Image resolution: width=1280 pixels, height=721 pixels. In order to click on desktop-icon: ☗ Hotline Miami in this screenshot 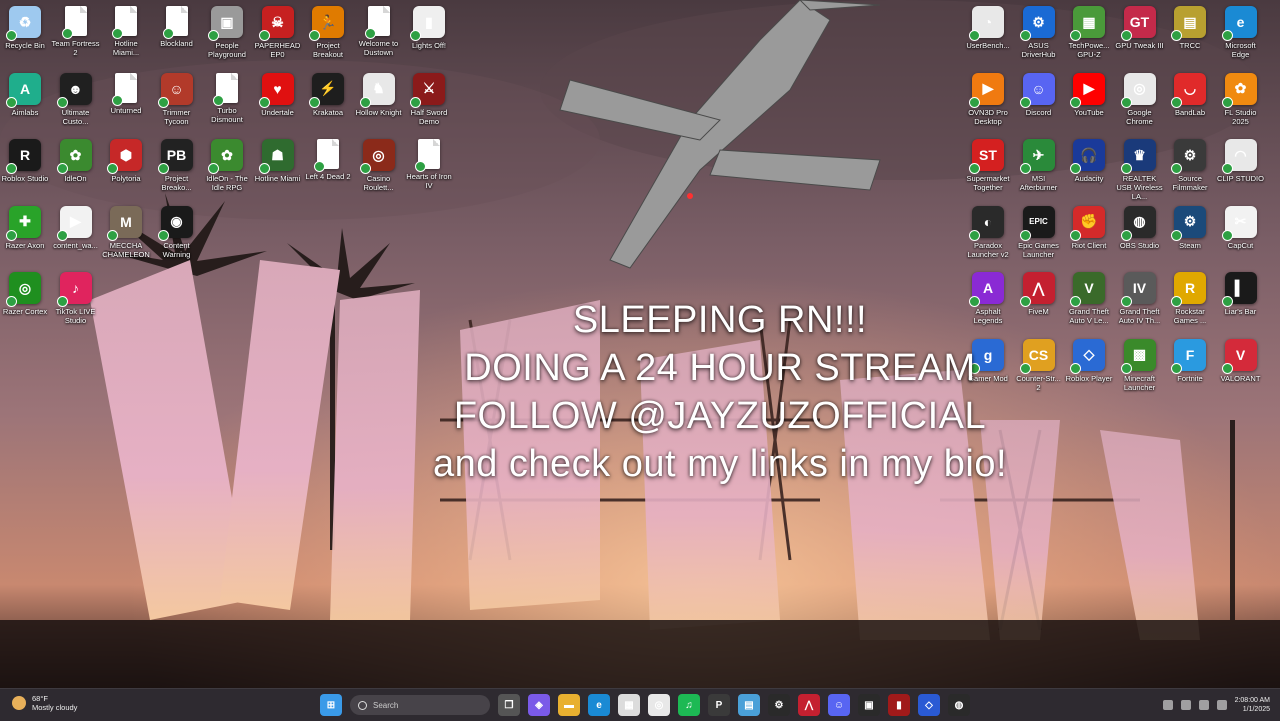, I will do `click(278, 161)`.